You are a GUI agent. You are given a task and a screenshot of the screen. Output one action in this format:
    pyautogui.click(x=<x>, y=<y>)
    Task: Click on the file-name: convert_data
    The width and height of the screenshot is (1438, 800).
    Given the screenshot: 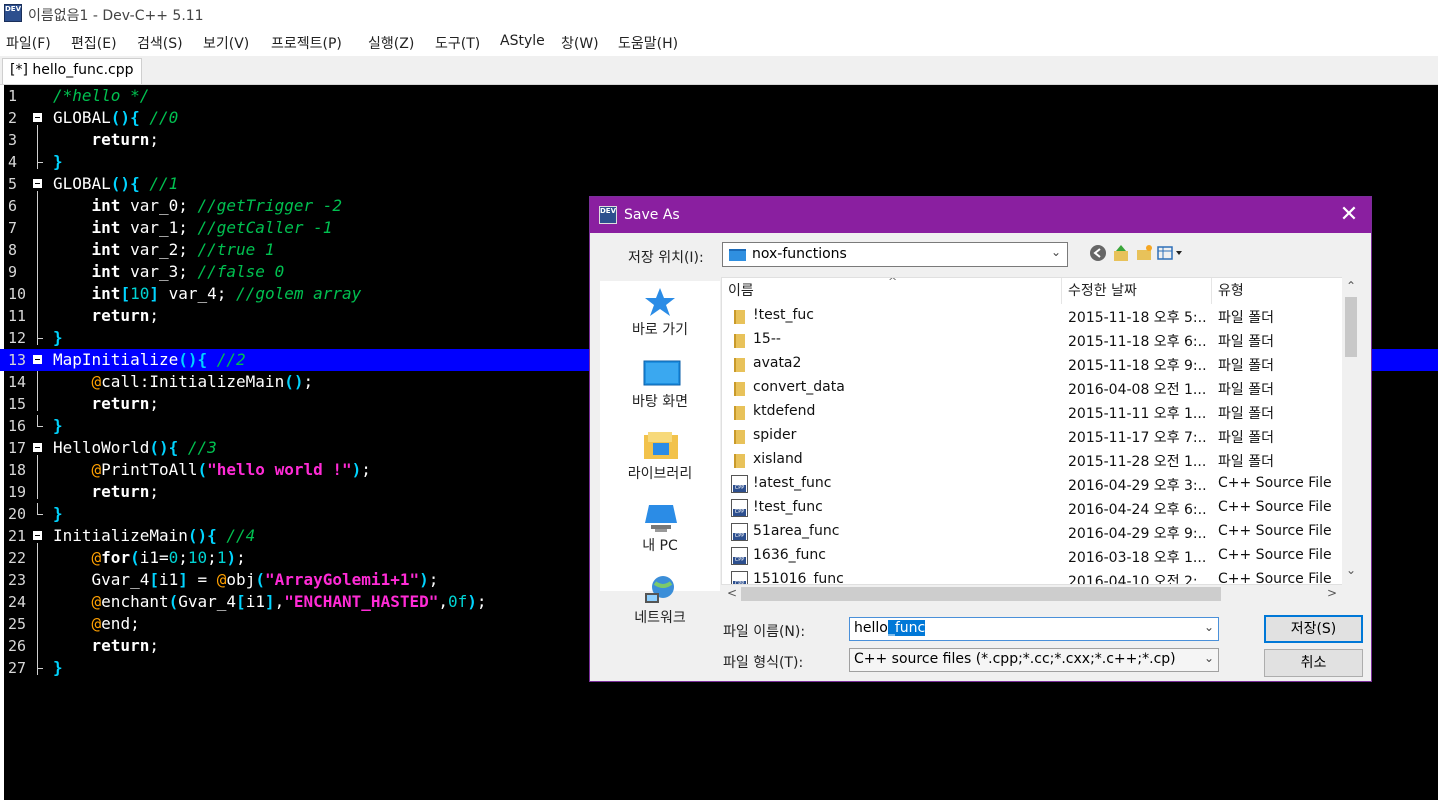 What is the action you would take?
    pyautogui.click(x=799, y=387)
    